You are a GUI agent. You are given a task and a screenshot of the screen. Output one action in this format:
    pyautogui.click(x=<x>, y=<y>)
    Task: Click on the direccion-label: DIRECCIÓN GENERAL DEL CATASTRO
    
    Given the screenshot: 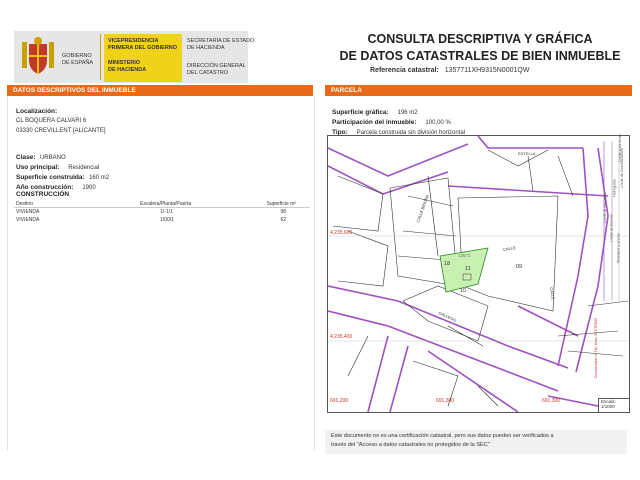 What is the action you would take?
    pyautogui.click(x=216, y=69)
    